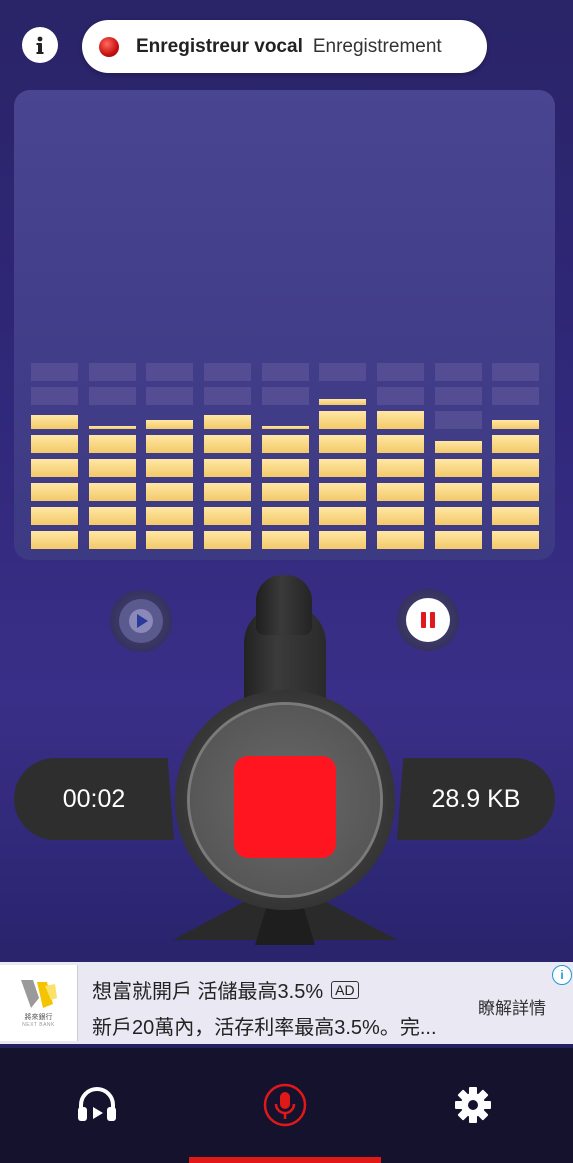  Describe the element at coordinates (109, 46) in the screenshot. I see `recording-dot-icon` at that location.